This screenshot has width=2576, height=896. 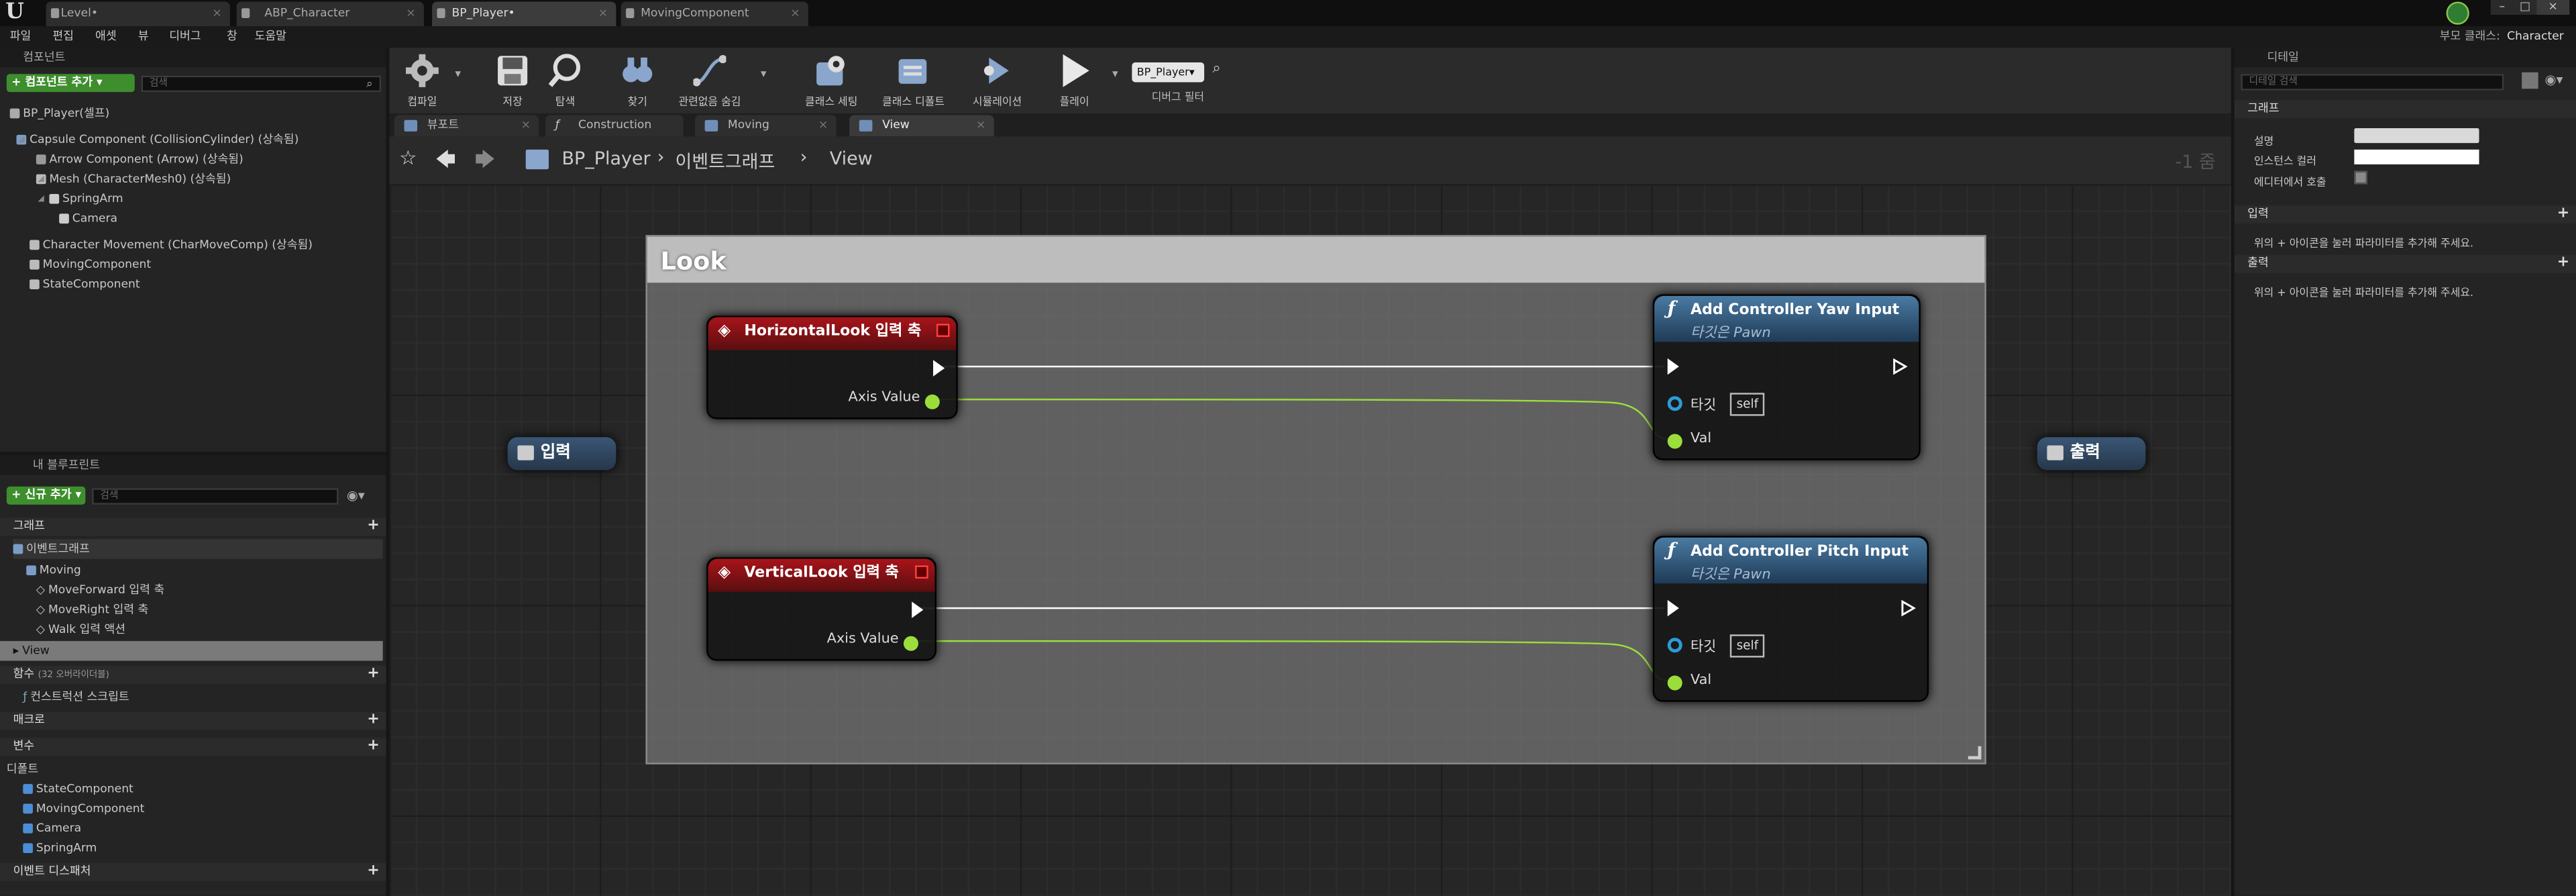 I want to click on tree-item-arrow: Arrow Component (Arrow) (상속됨), so click(x=140, y=160).